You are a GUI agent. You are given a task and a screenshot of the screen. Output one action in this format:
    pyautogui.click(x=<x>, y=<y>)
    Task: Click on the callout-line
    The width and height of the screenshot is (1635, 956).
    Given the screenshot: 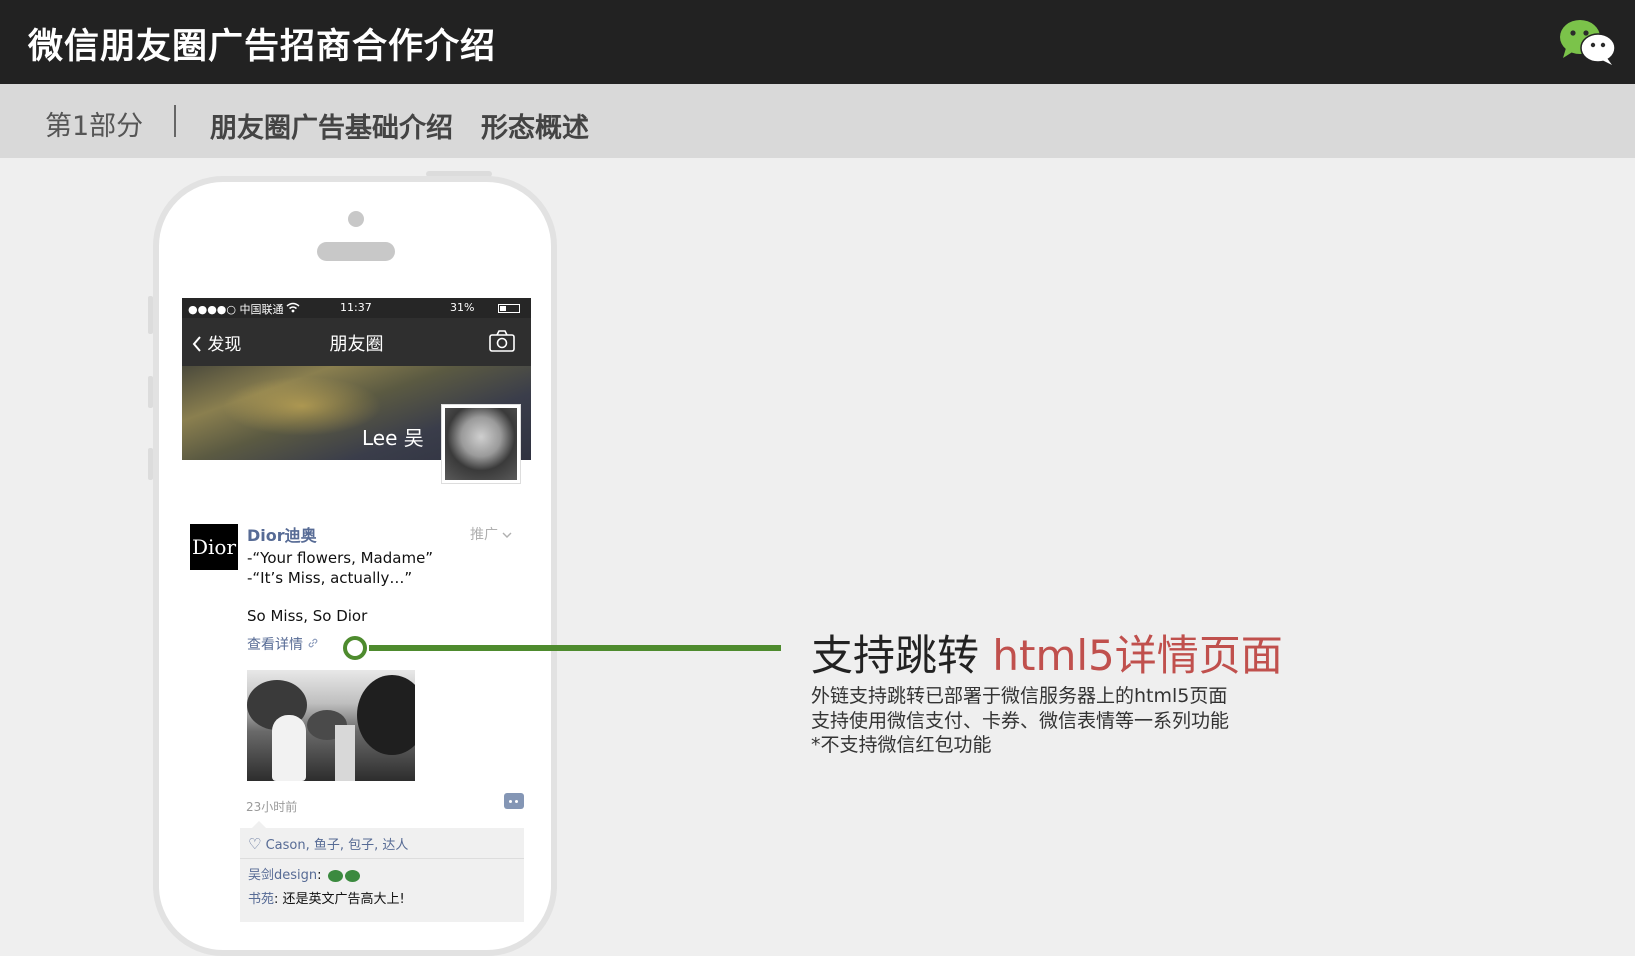 What is the action you would take?
    pyautogui.click(x=575, y=648)
    